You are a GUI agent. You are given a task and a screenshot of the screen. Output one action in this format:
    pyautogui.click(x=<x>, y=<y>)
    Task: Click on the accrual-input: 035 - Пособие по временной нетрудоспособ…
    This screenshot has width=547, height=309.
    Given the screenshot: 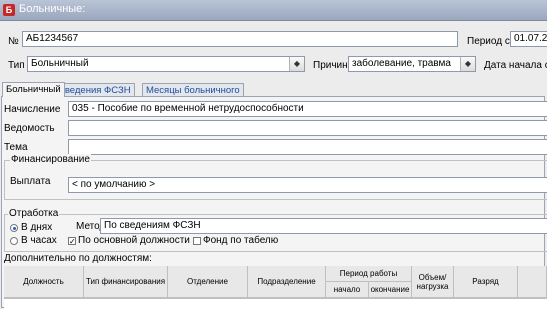 What is the action you would take?
    pyautogui.click(x=307, y=109)
    